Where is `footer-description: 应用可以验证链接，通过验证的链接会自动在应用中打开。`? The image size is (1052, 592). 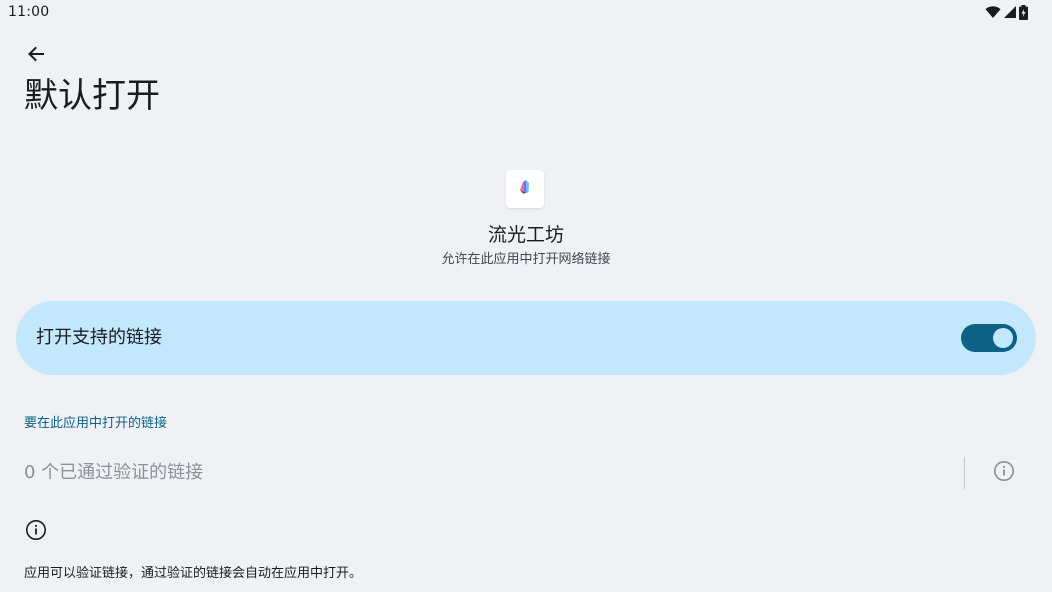 footer-description: 应用可以验证链接，通过验证的链接会自动在应用中打开。 is located at coordinates (193, 573).